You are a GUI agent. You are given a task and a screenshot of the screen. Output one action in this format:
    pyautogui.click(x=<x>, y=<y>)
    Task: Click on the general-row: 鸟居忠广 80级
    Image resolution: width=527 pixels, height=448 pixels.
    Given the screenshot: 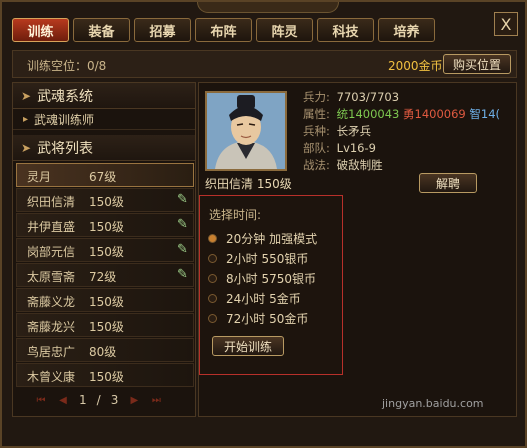 What is the action you would take?
    pyautogui.click(x=105, y=350)
    